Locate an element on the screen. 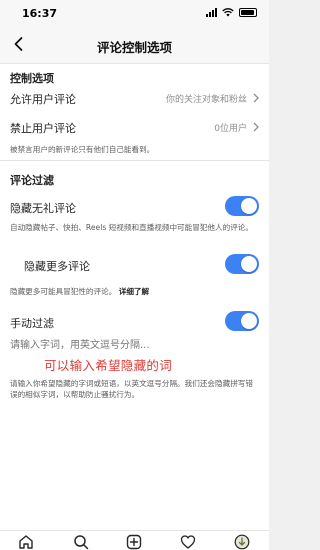 The width and height of the screenshot is (320, 550). home-icon is located at coordinates (26, 542).